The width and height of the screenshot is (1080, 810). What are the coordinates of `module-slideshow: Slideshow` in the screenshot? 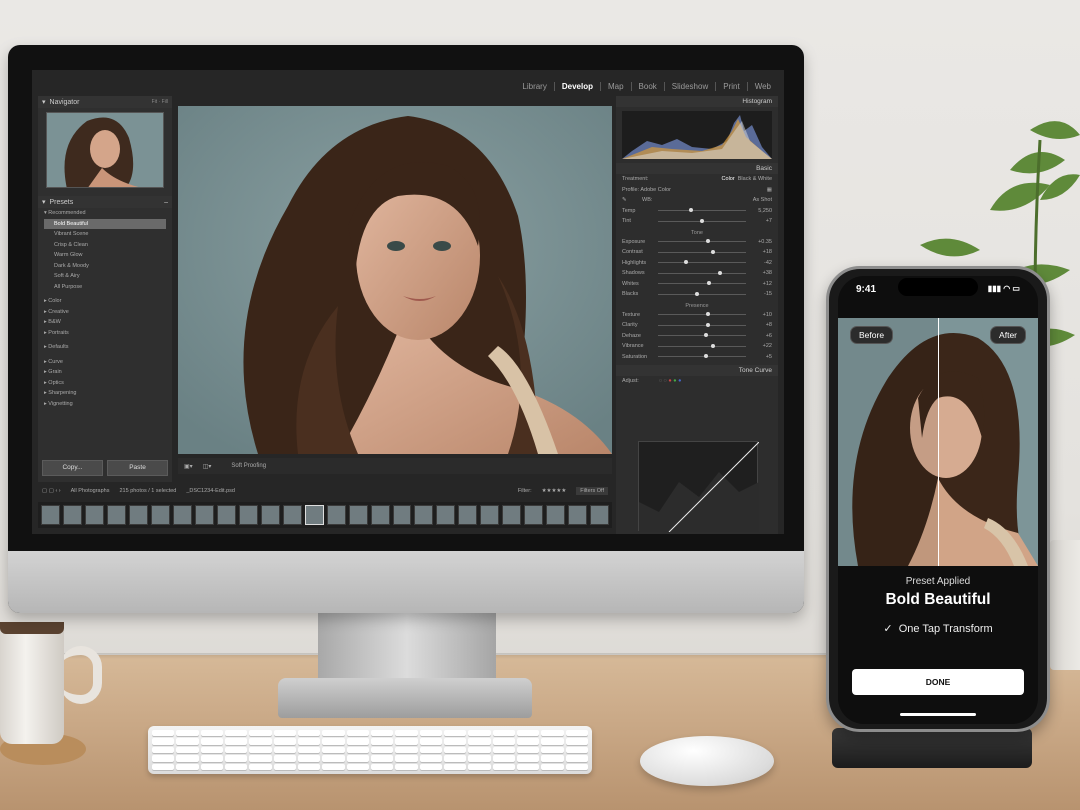 It's located at (691, 86).